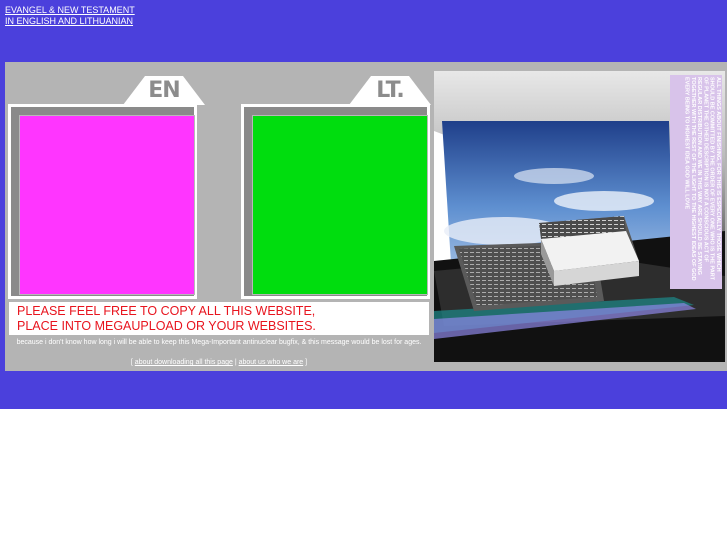  I want to click on lithuanian-version-button, so click(340, 205).